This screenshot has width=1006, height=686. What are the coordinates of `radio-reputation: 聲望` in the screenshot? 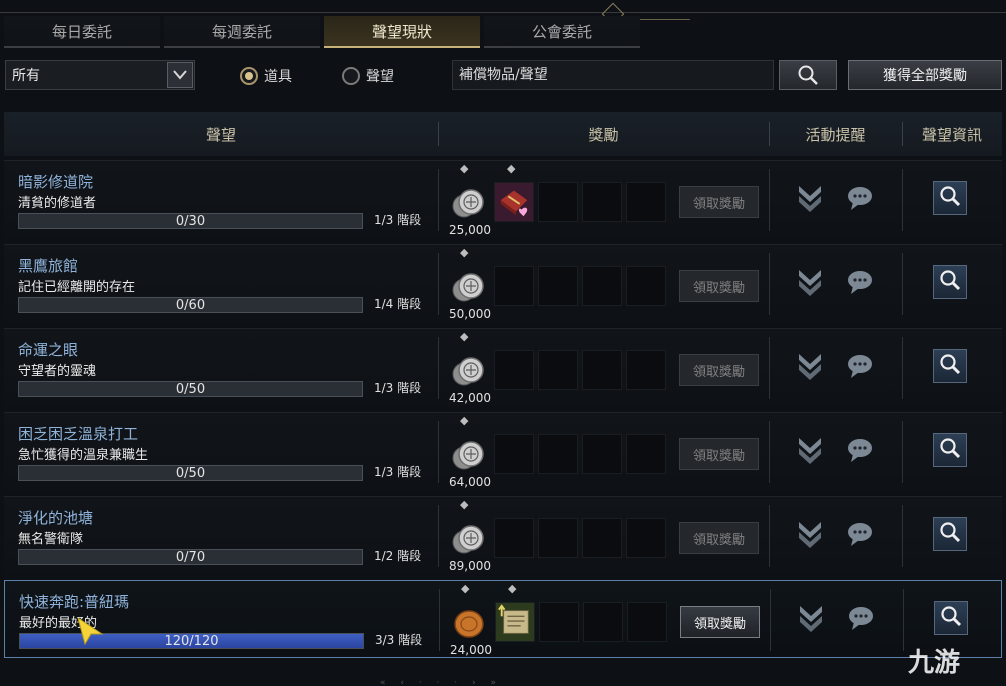 It's located at (368, 76).